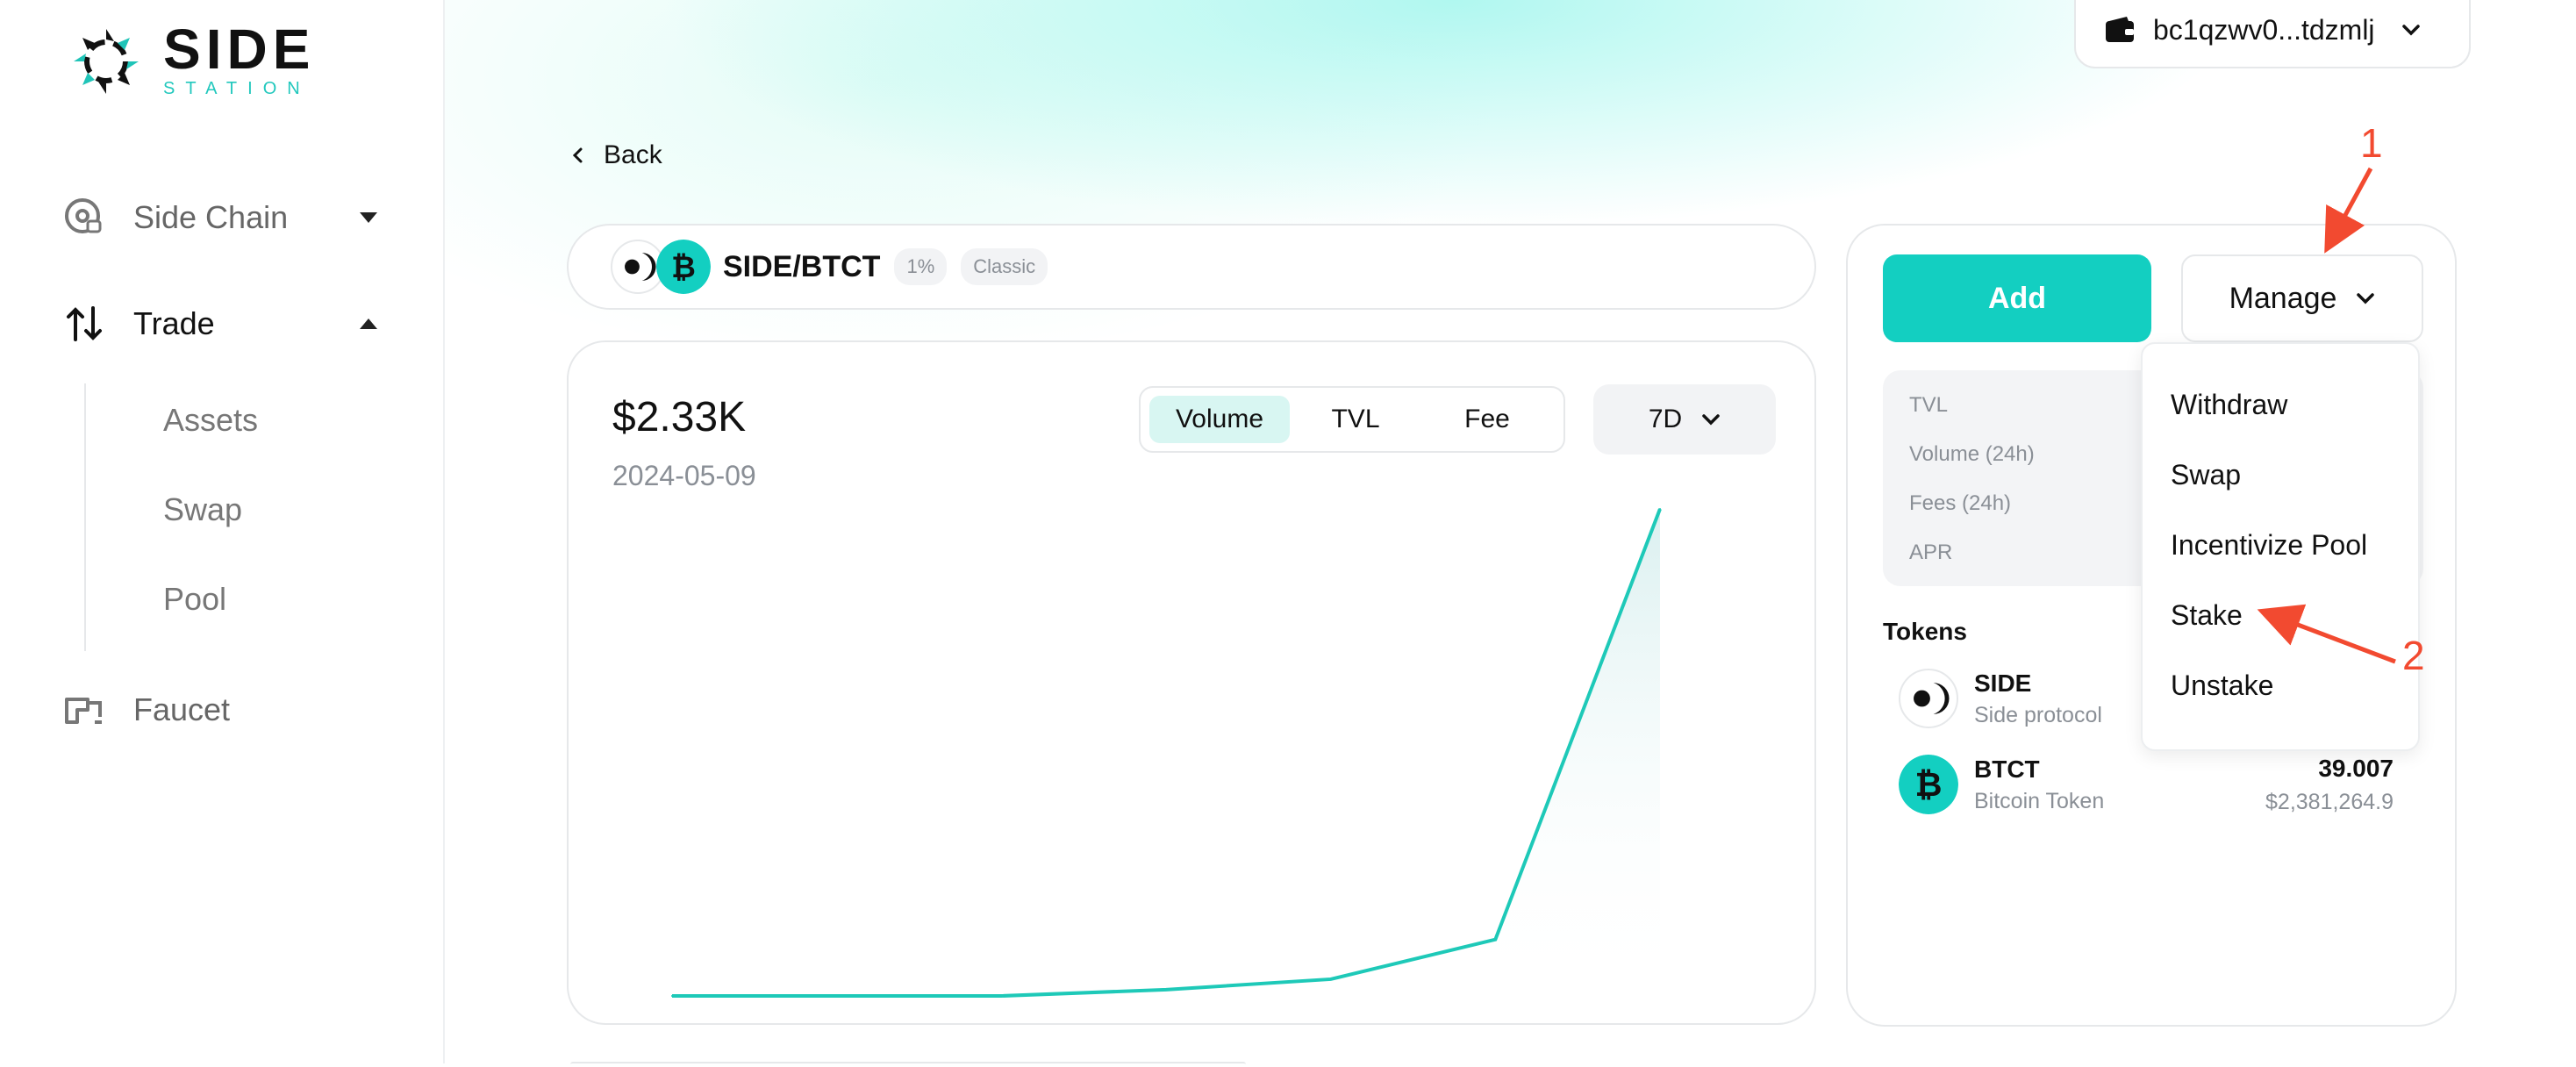 The image size is (2576, 1067). Describe the element at coordinates (2206, 475) in the screenshot. I see `menu-item-swap: Swap` at that location.